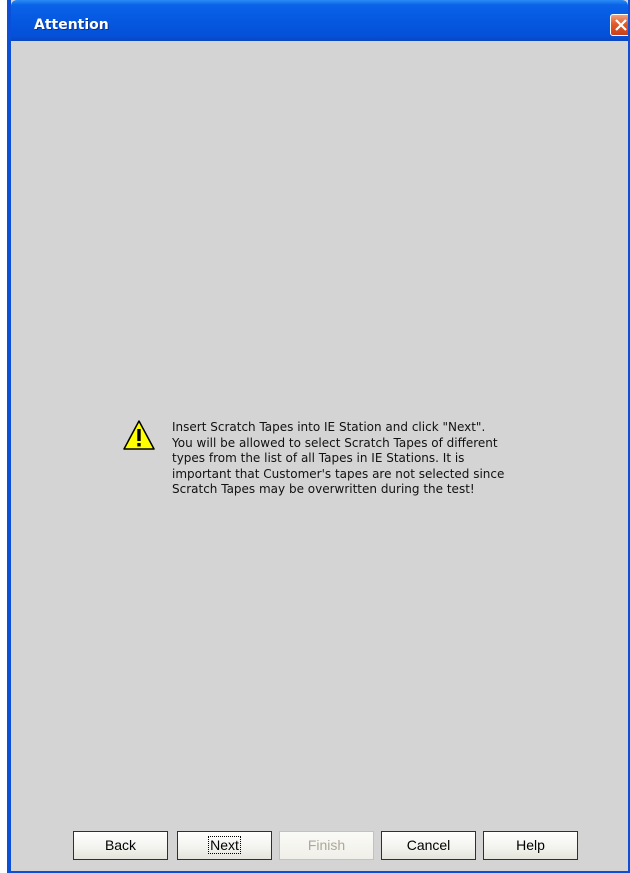  I want to click on next-button-label: Next, so click(224, 845).